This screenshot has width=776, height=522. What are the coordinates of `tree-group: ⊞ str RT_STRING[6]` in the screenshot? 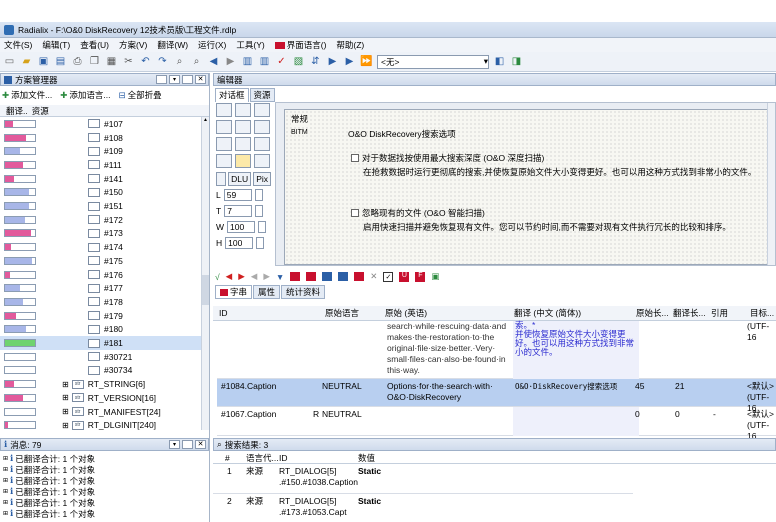 It's located at (104, 384).